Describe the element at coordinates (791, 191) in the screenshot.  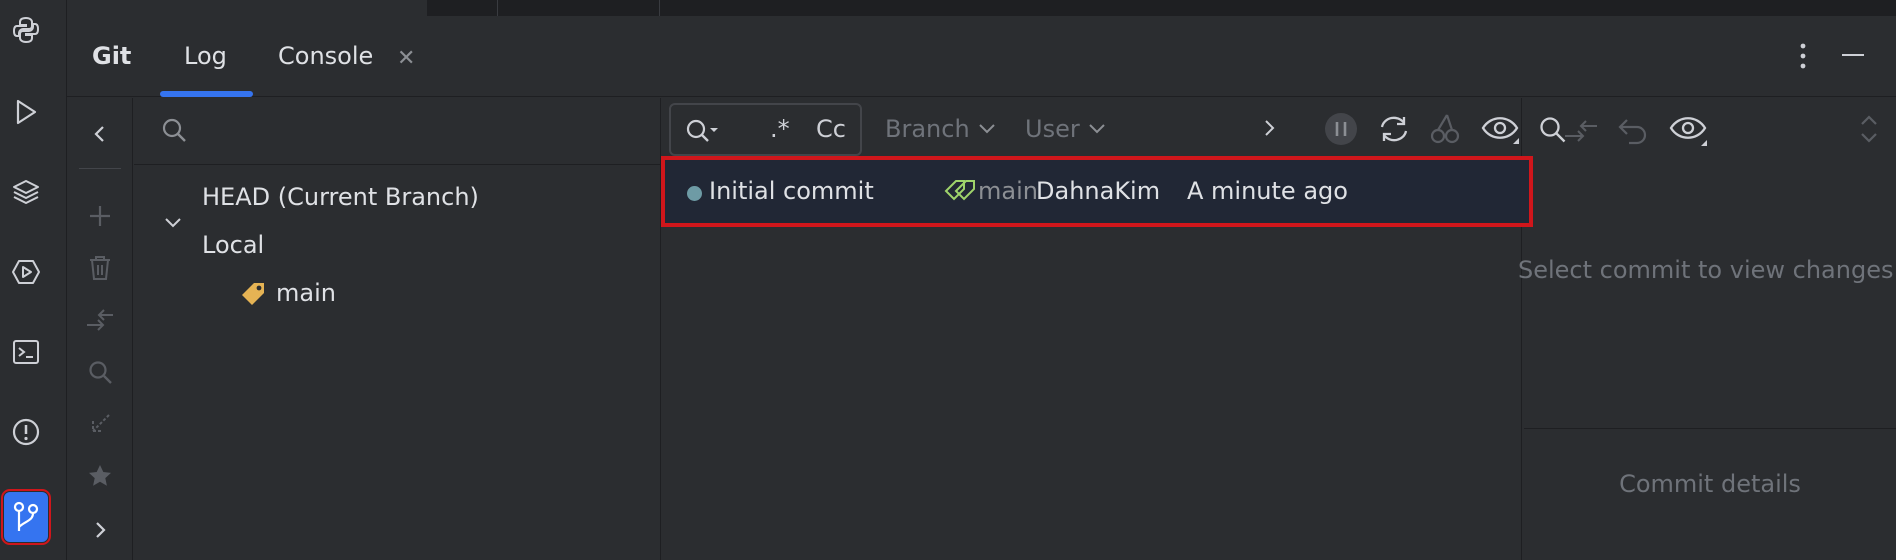
I see `commit-message: Initial commit` at that location.